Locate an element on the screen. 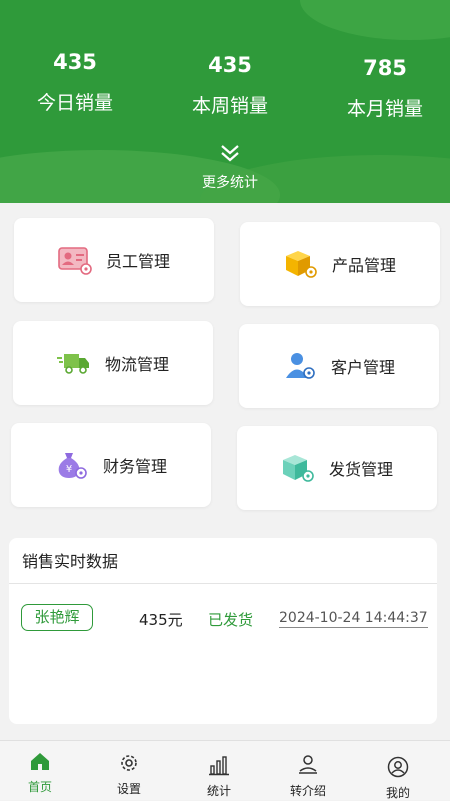 This screenshot has height=801, width=450. shipping-box-icon is located at coordinates (298, 468).